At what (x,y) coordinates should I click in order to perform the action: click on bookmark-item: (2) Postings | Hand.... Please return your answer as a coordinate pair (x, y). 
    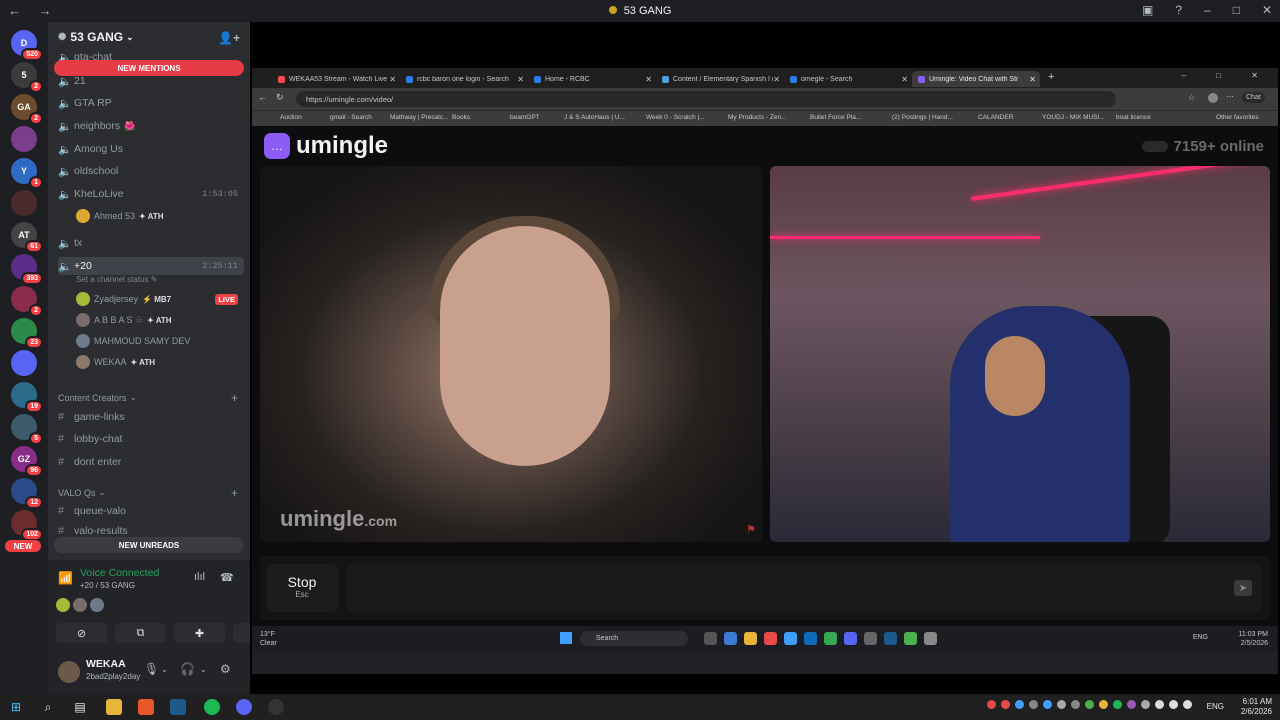
    Looking at the image, I should click on (922, 117).